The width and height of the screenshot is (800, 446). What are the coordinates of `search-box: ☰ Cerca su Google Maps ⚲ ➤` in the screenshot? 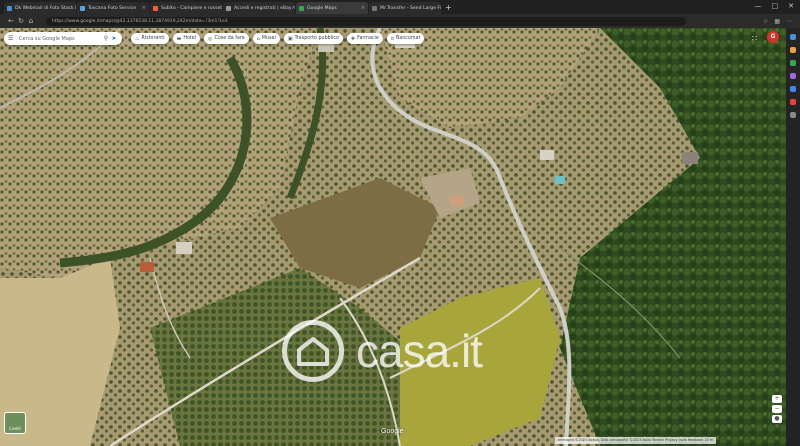 It's located at (63, 38).